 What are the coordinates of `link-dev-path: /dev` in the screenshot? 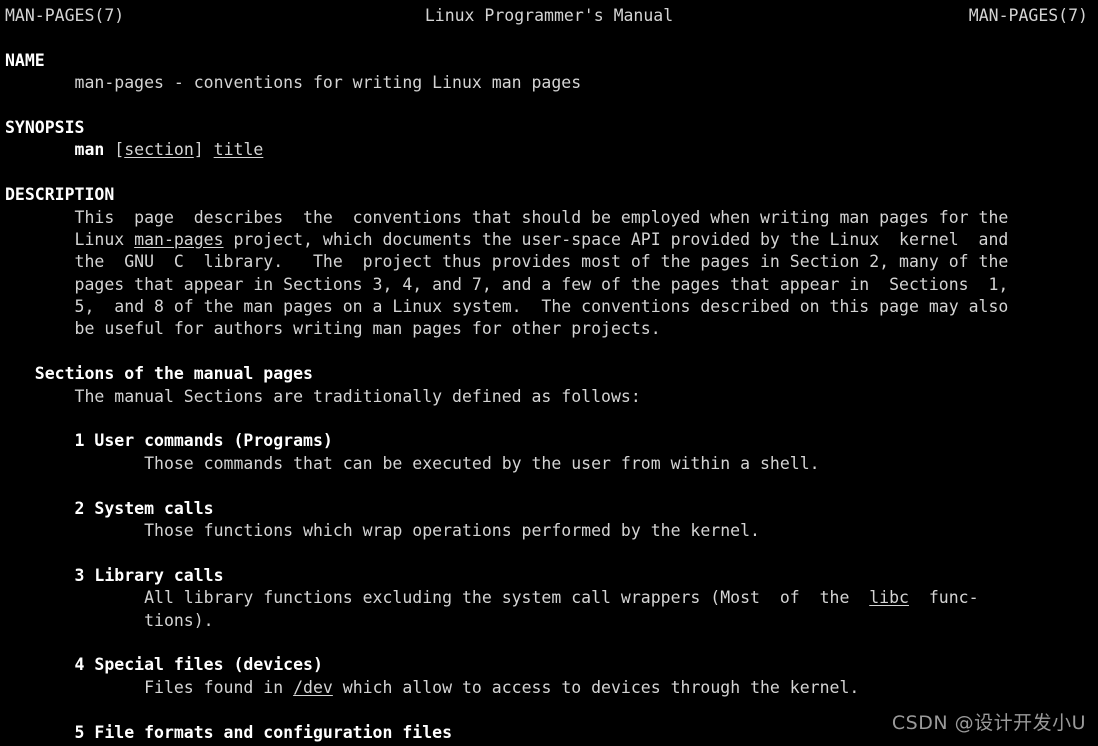 It's located at (313, 687).